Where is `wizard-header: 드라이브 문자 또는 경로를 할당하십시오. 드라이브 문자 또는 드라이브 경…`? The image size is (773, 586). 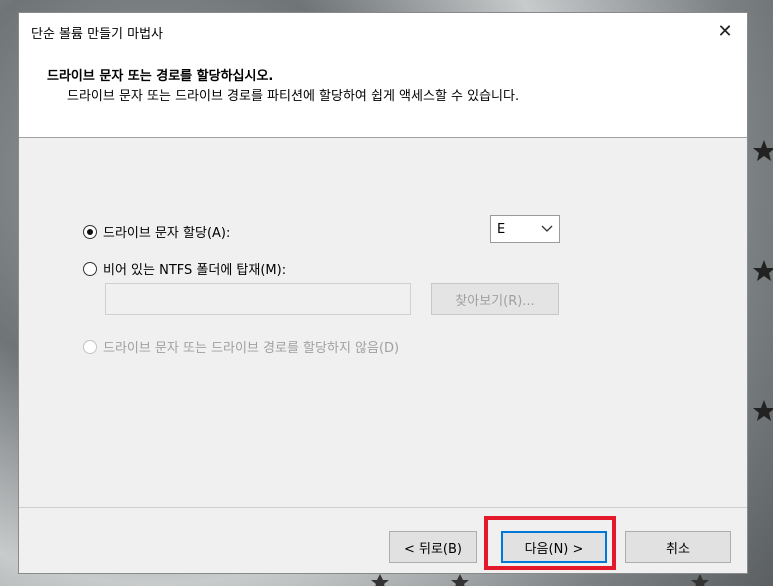 wizard-header: 드라이브 문자 또는 경로를 할당하십시오. 드라이브 문자 또는 드라이브 경… is located at coordinates (383, 94).